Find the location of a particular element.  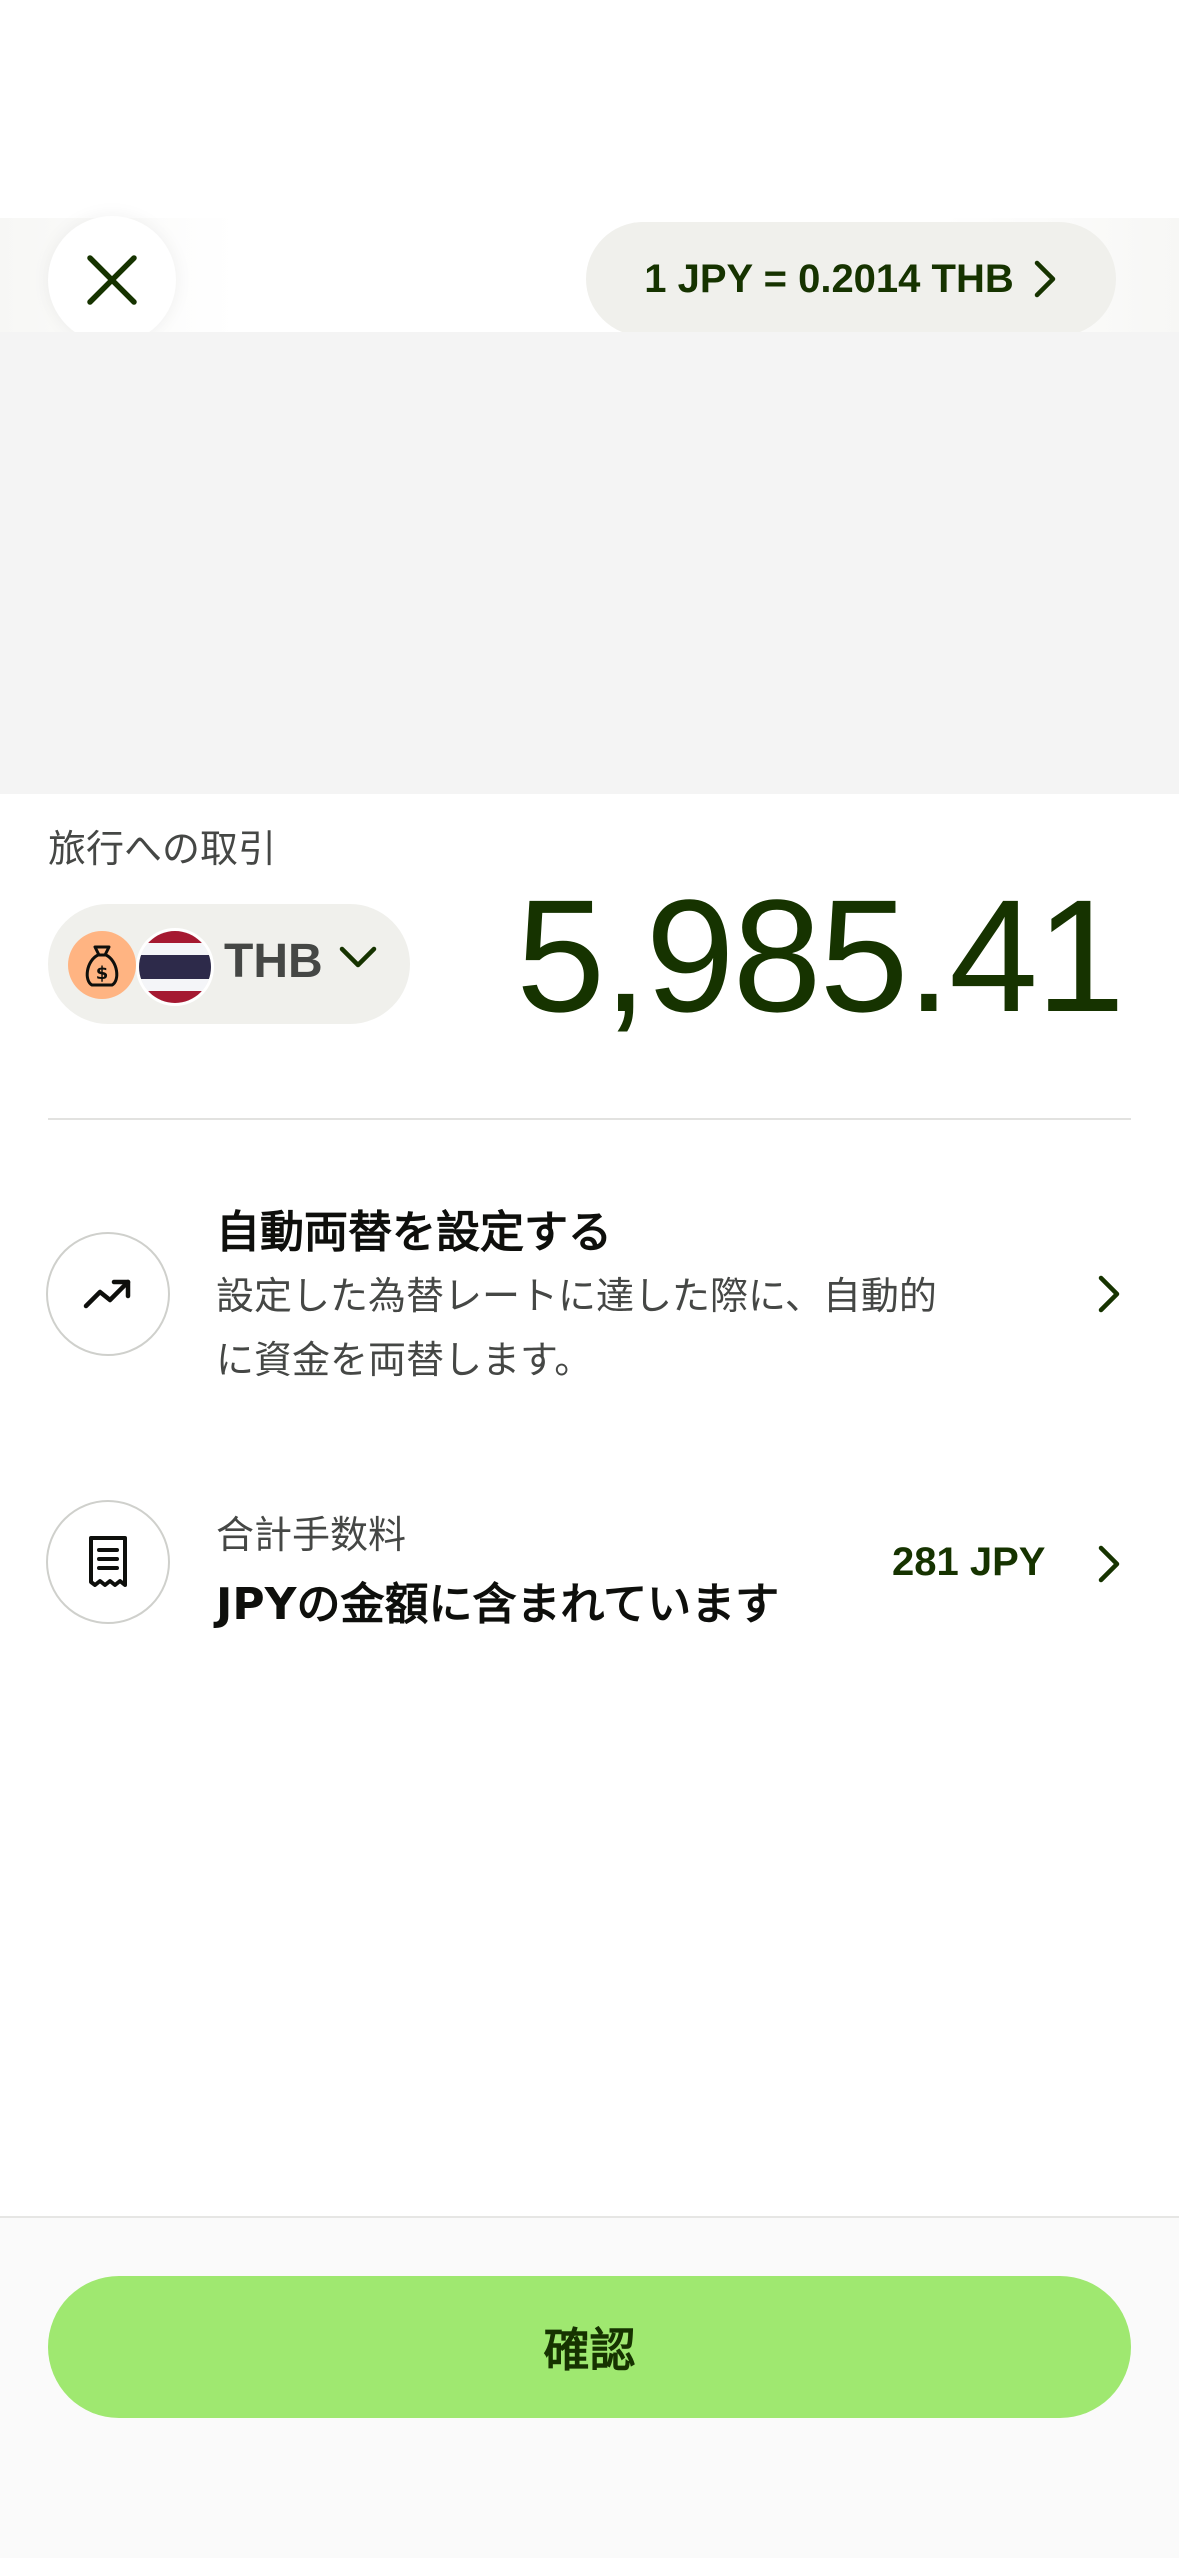

currency-selector: $ THB is located at coordinates (229, 964).